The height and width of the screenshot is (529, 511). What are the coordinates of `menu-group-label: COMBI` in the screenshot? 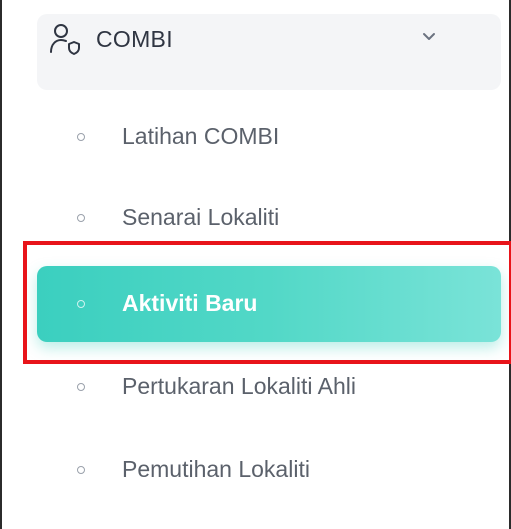 It's located at (134, 39).